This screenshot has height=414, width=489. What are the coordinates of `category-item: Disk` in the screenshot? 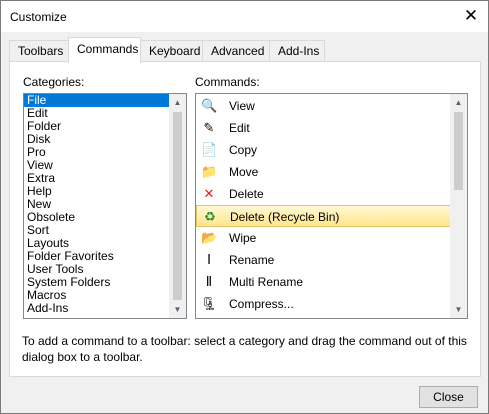 It's located at (105, 139).